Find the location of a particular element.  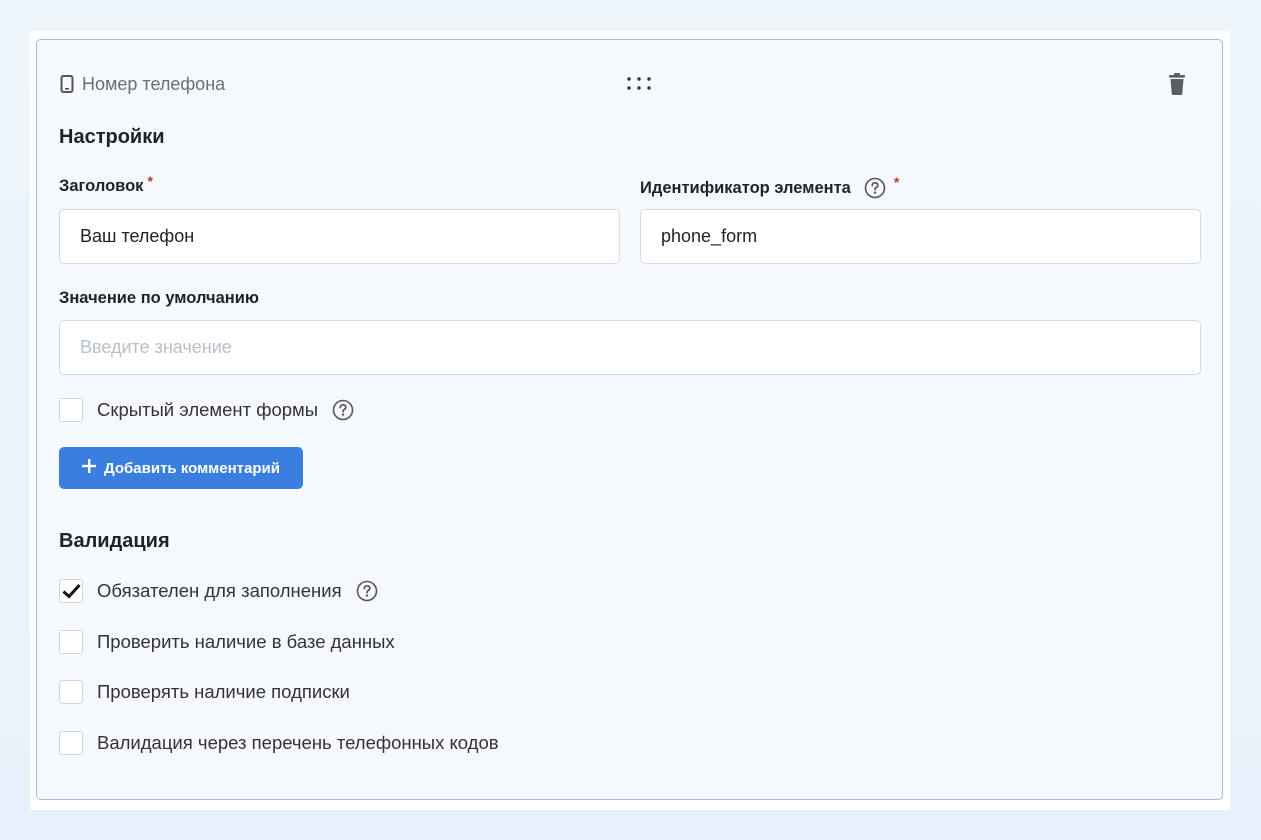

validation-option-required: Обязателен для заполнения is located at coordinates (218, 591).